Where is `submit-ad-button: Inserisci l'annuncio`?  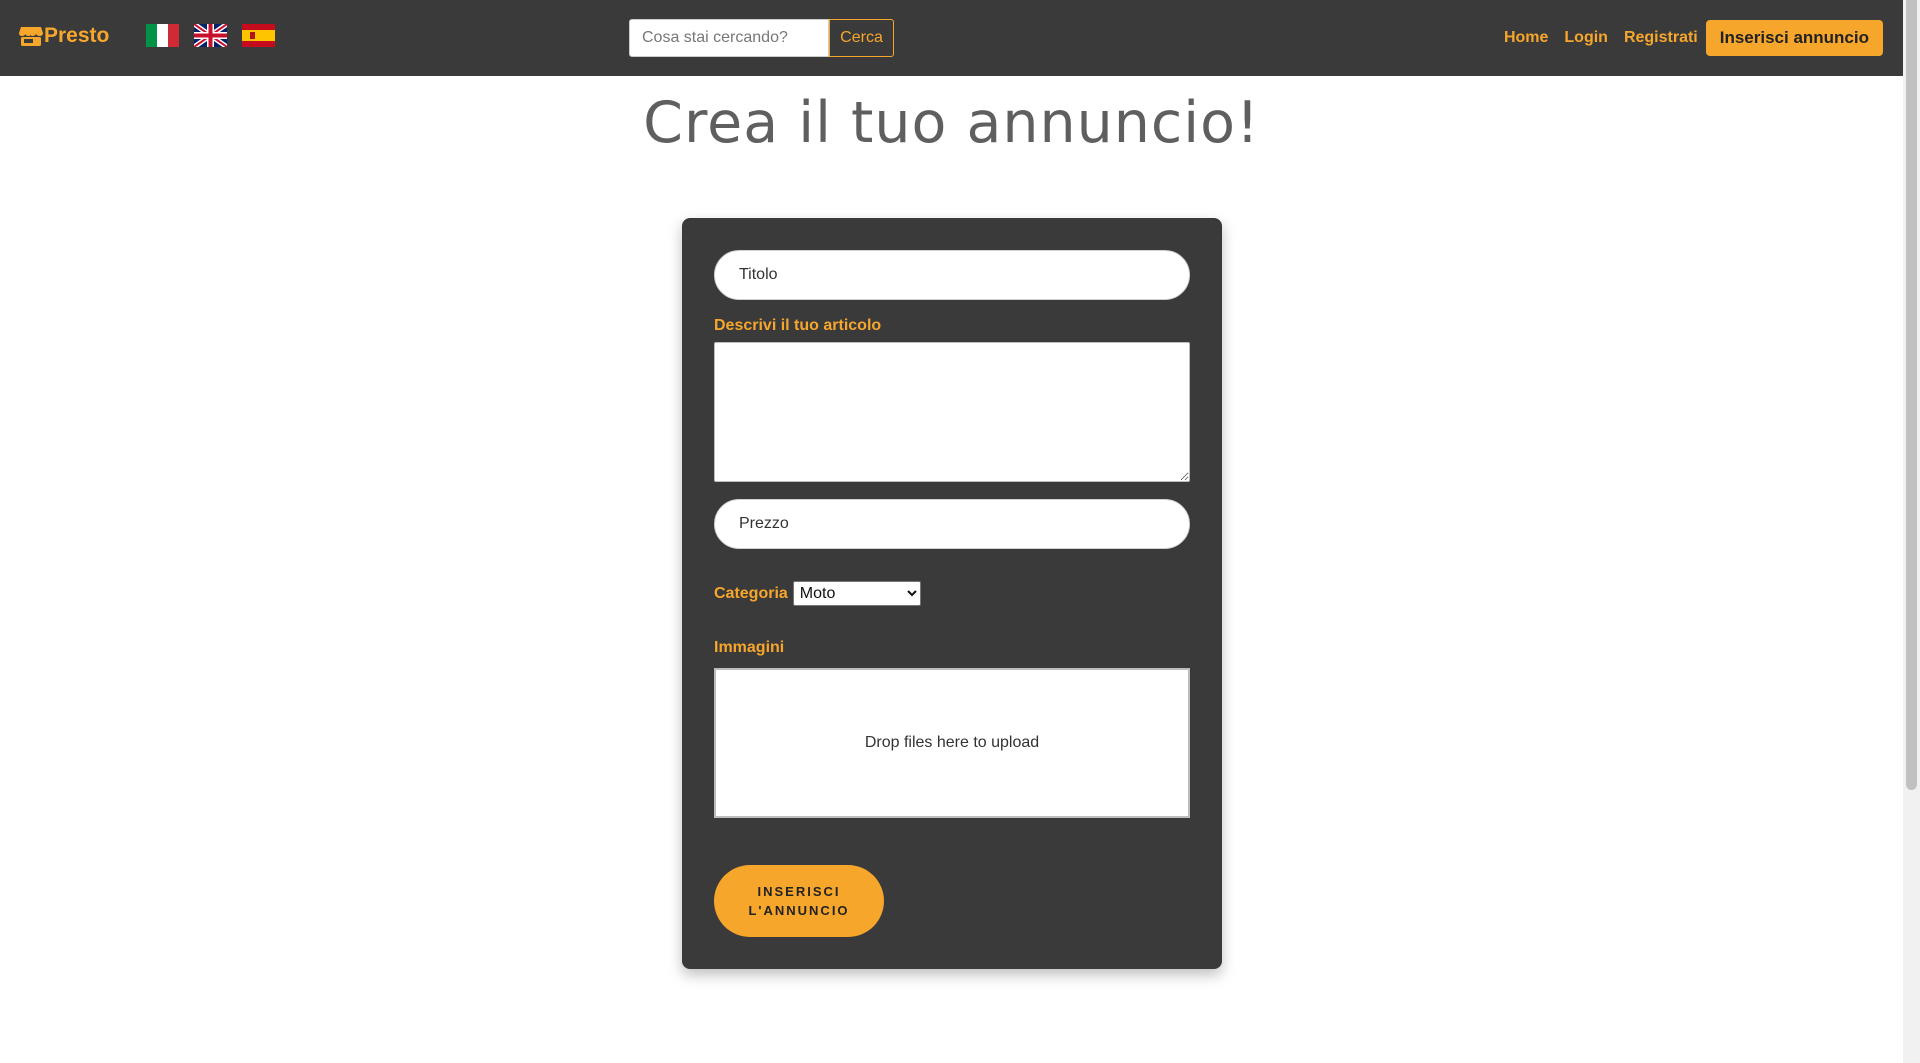
submit-ad-button: Inserisci l'annuncio is located at coordinates (799, 901).